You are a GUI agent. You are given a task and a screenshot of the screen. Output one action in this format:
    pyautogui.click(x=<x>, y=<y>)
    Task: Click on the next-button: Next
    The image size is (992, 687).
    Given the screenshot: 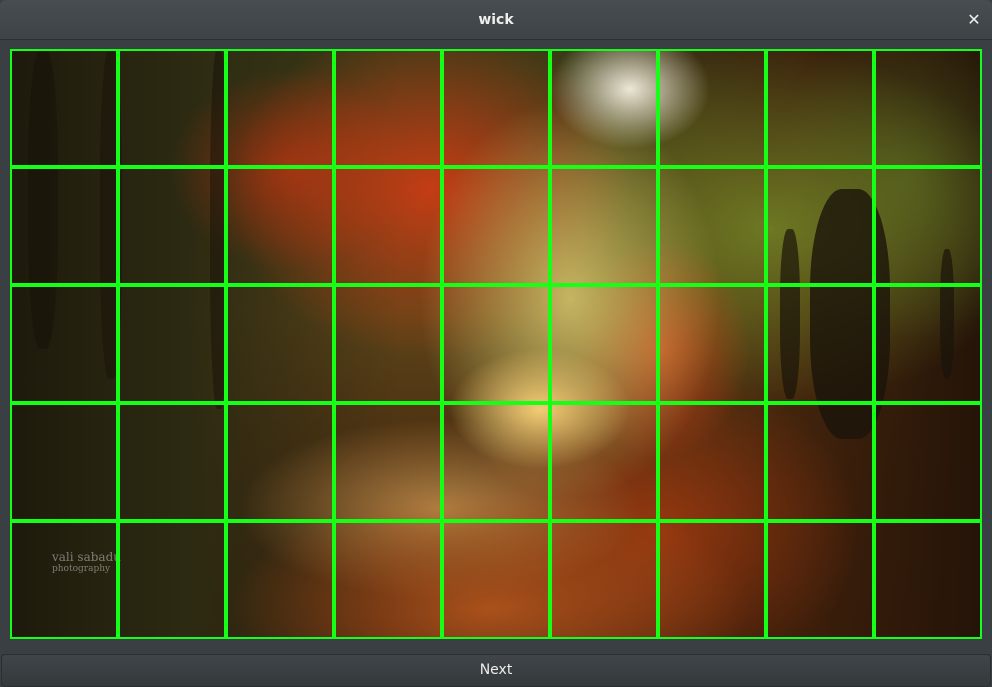 What is the action you would take?
    pyautogui.click(x=496, y=670)
    